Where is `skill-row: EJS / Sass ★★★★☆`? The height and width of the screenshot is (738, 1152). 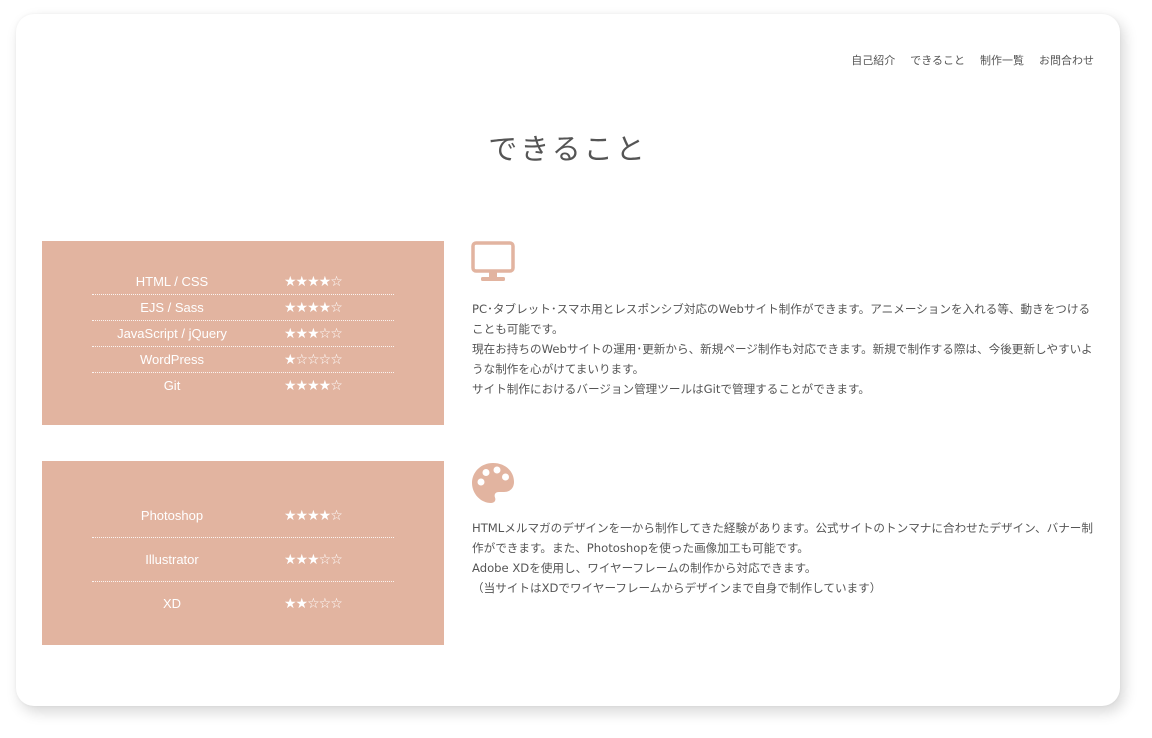 skill-row: EJS / Sass ★★★★☆ is located at coordinates (243, 308).